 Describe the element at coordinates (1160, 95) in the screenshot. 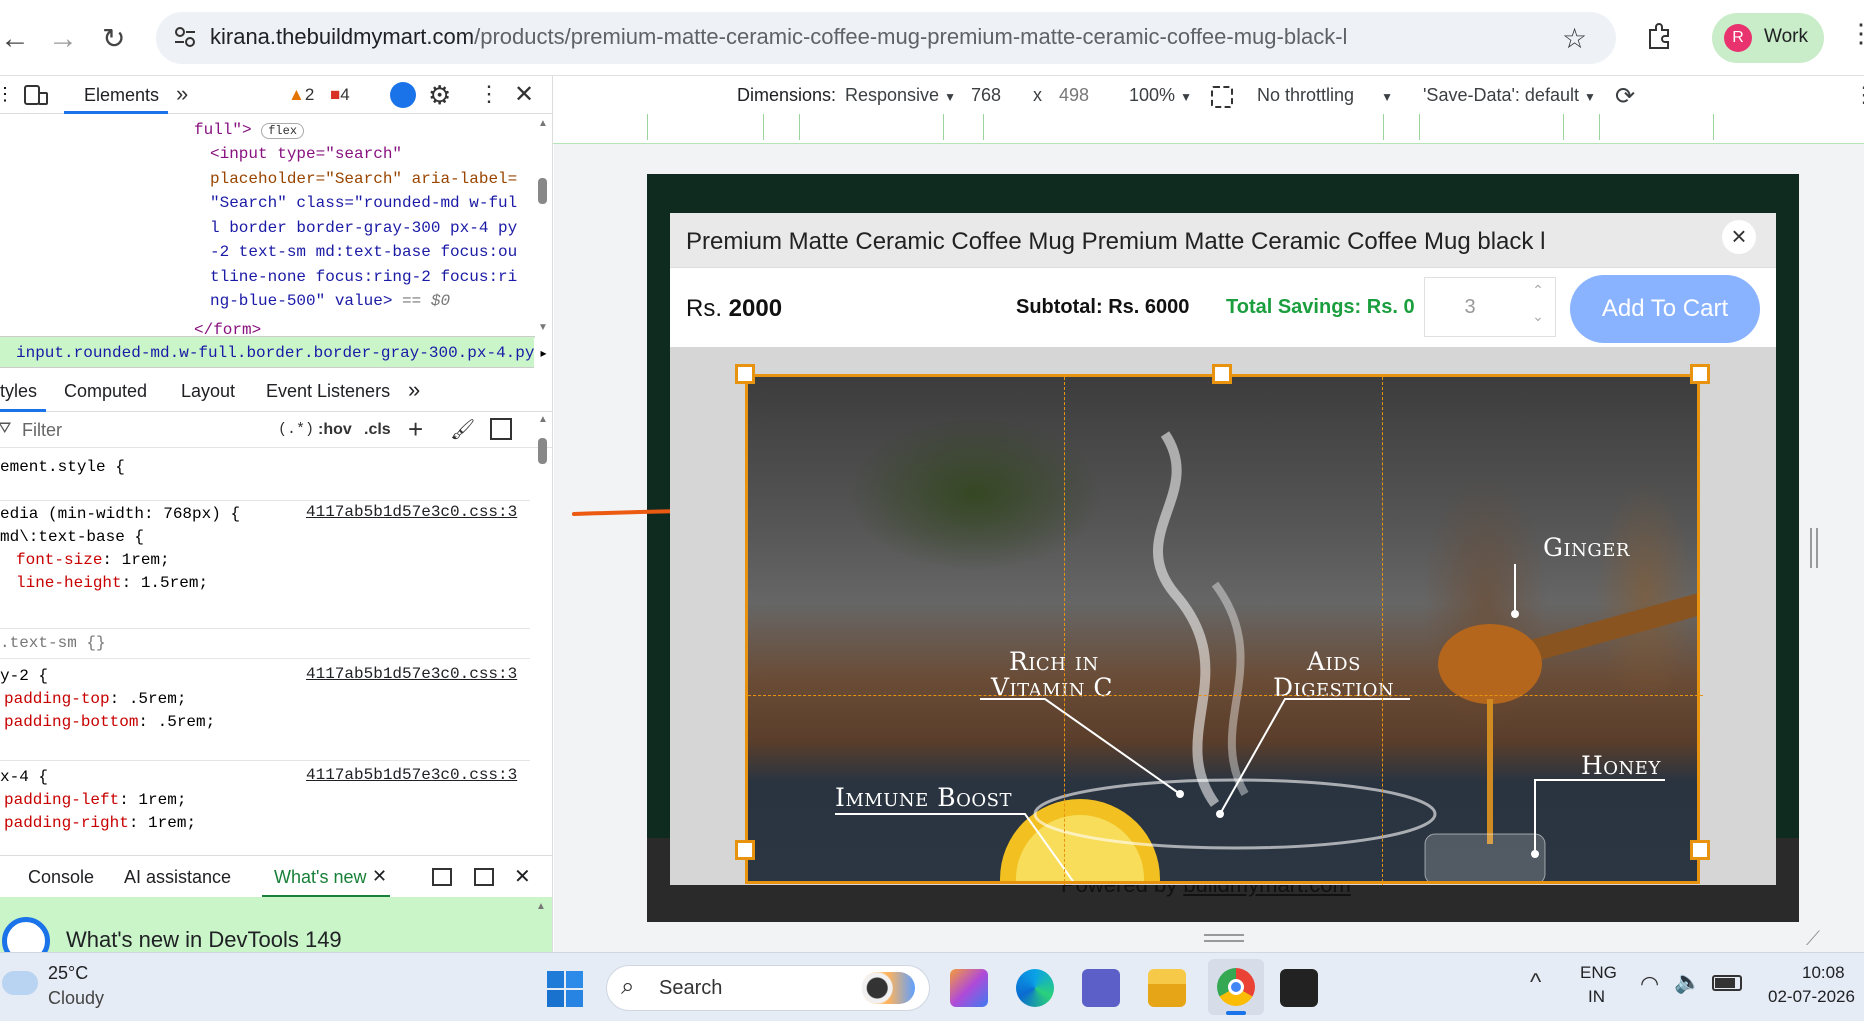

I see `zoom-select: 100% ▼` at that location.